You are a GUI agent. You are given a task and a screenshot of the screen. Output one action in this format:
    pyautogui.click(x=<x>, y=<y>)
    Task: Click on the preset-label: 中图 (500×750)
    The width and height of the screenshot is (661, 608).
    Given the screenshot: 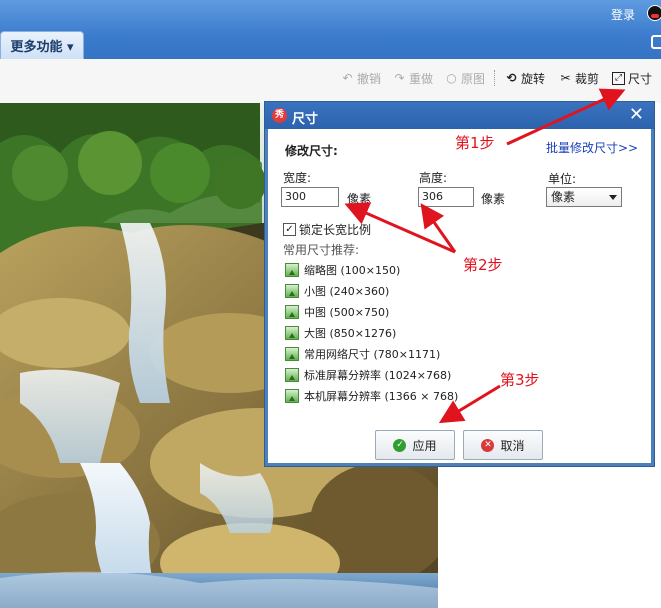 What is the action you would take?
    pyautogui.click(x=347, y=312)
    